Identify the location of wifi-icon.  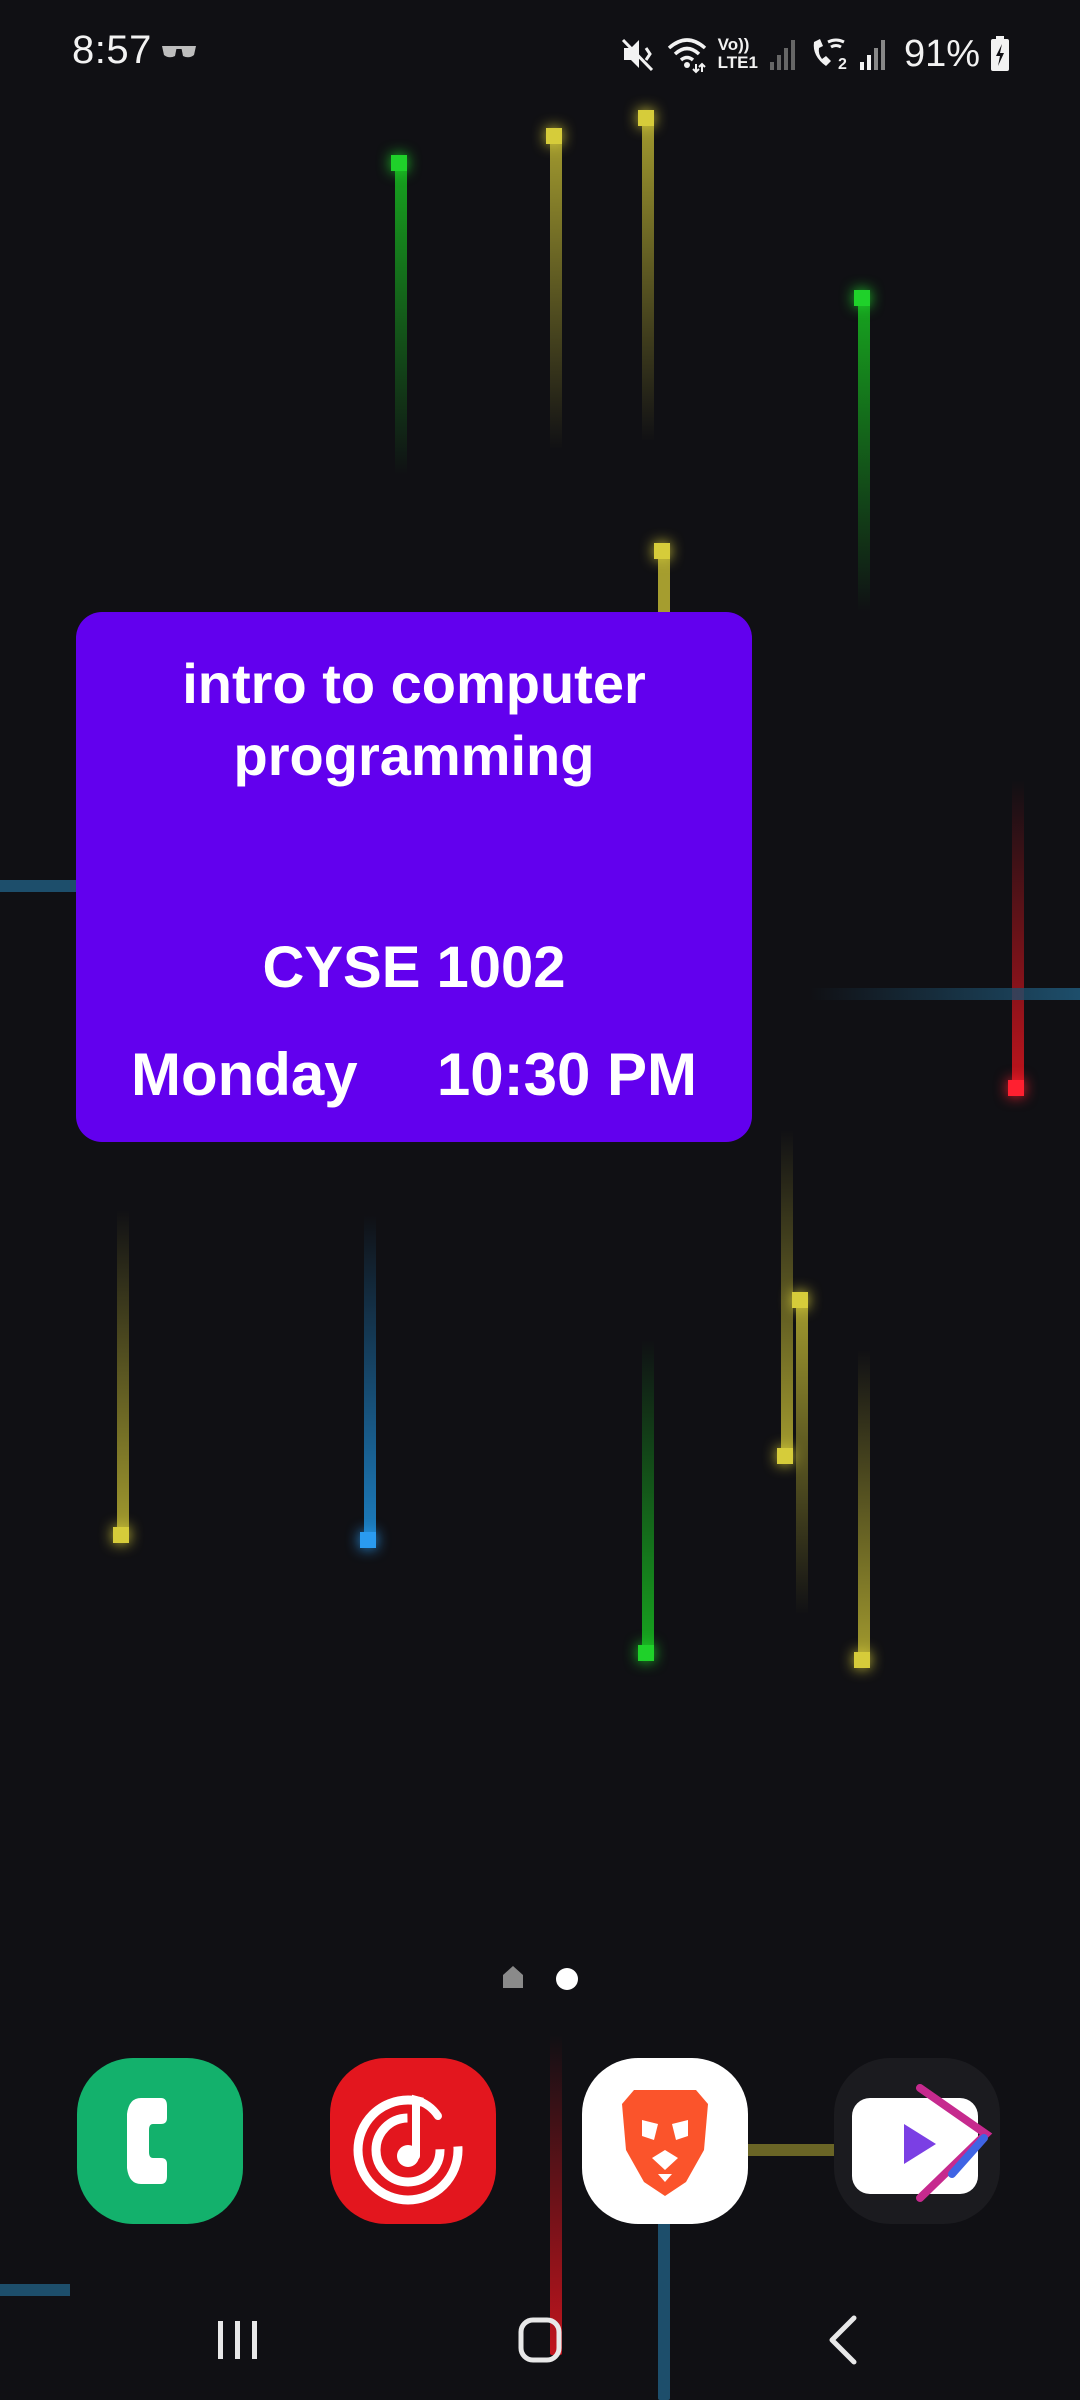
(687, 54).